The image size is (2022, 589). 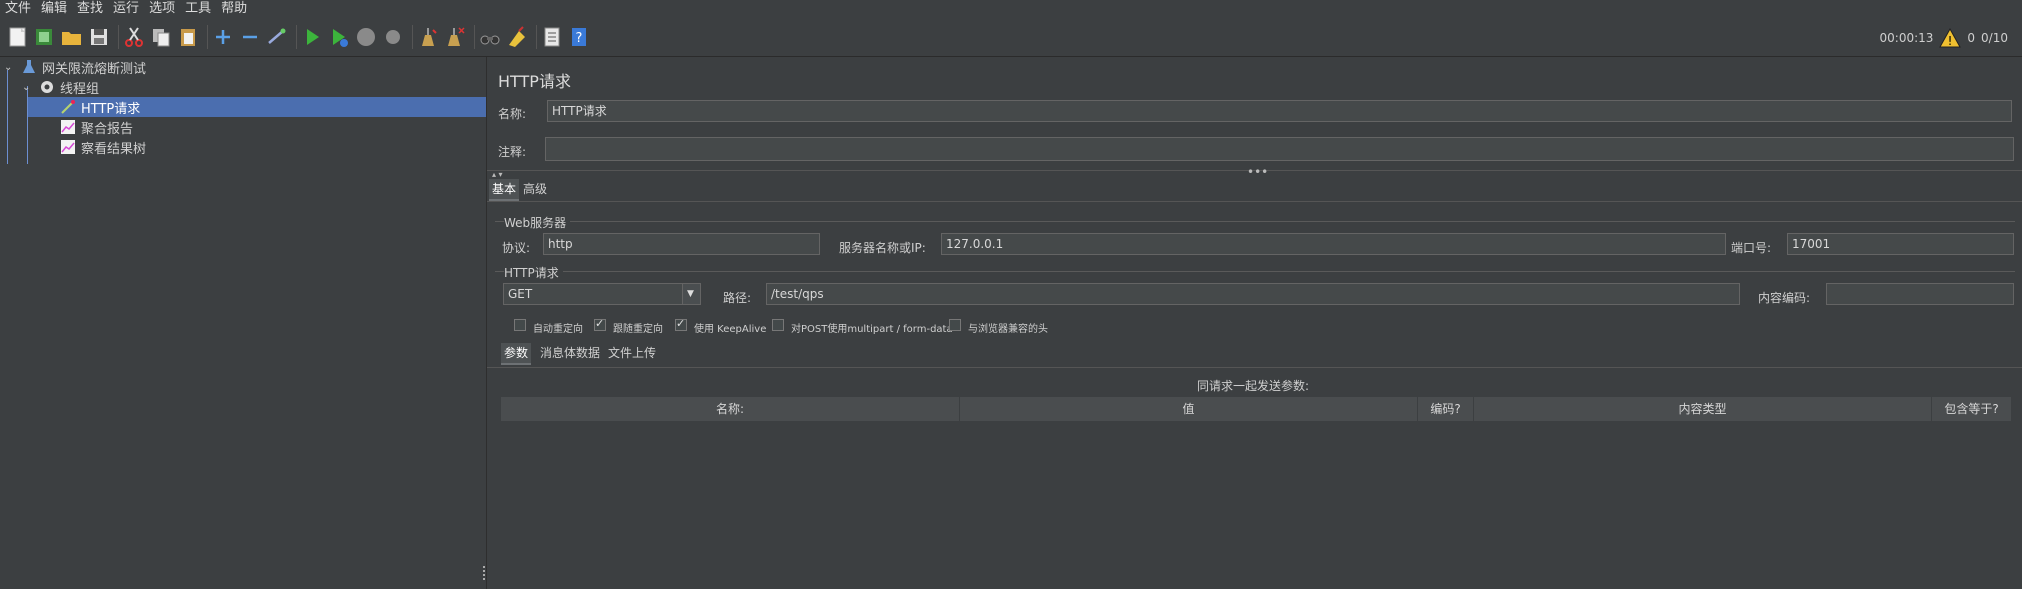 I want to click on new-icon, so click(x=18, y=37).